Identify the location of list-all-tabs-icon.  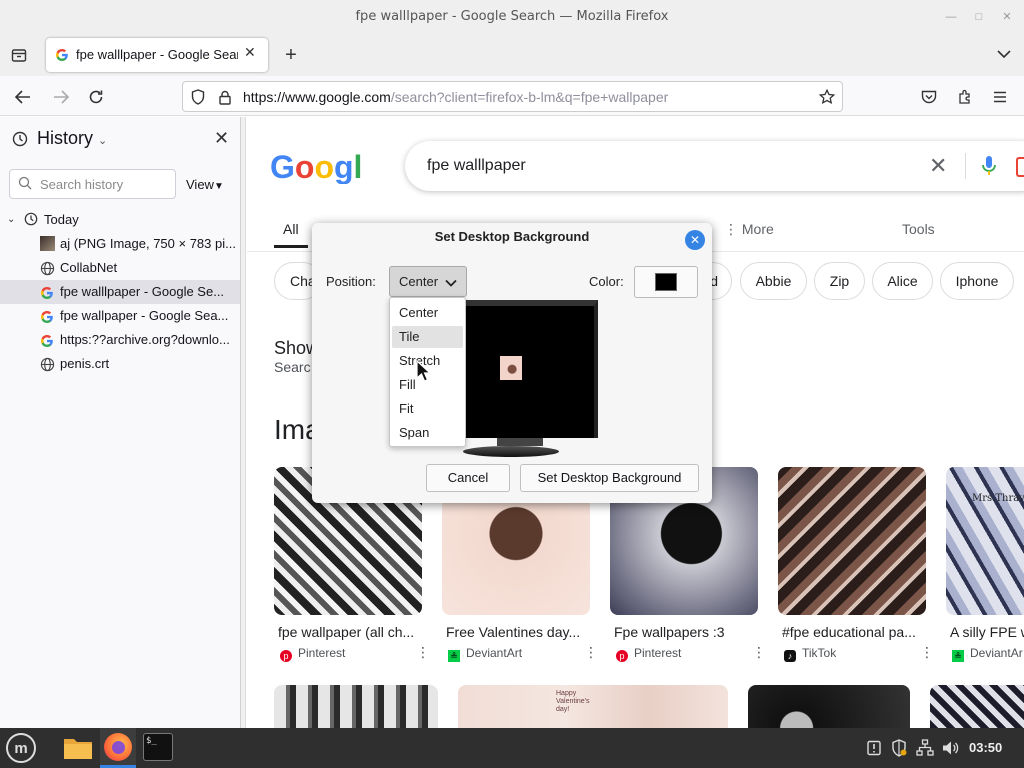
(19, 55).